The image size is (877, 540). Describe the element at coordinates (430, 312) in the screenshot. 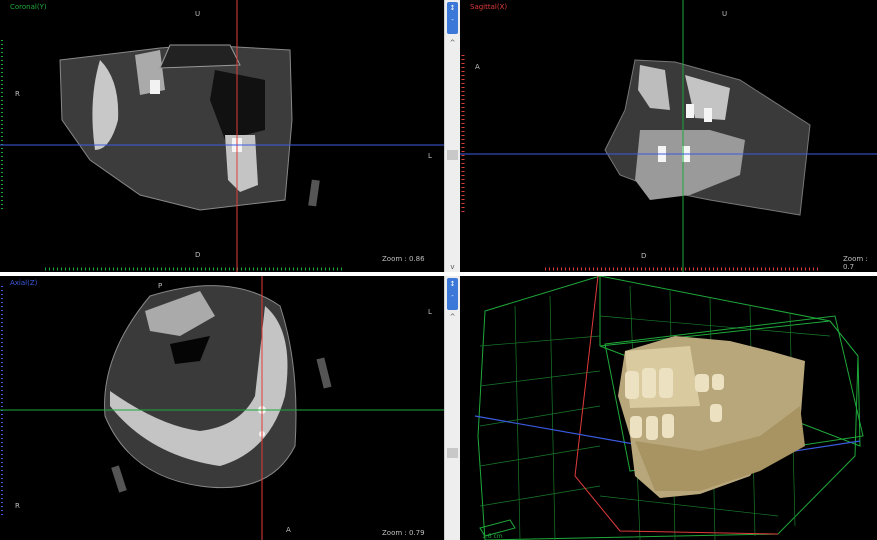

I see `axial-orient-right: L` at that location.